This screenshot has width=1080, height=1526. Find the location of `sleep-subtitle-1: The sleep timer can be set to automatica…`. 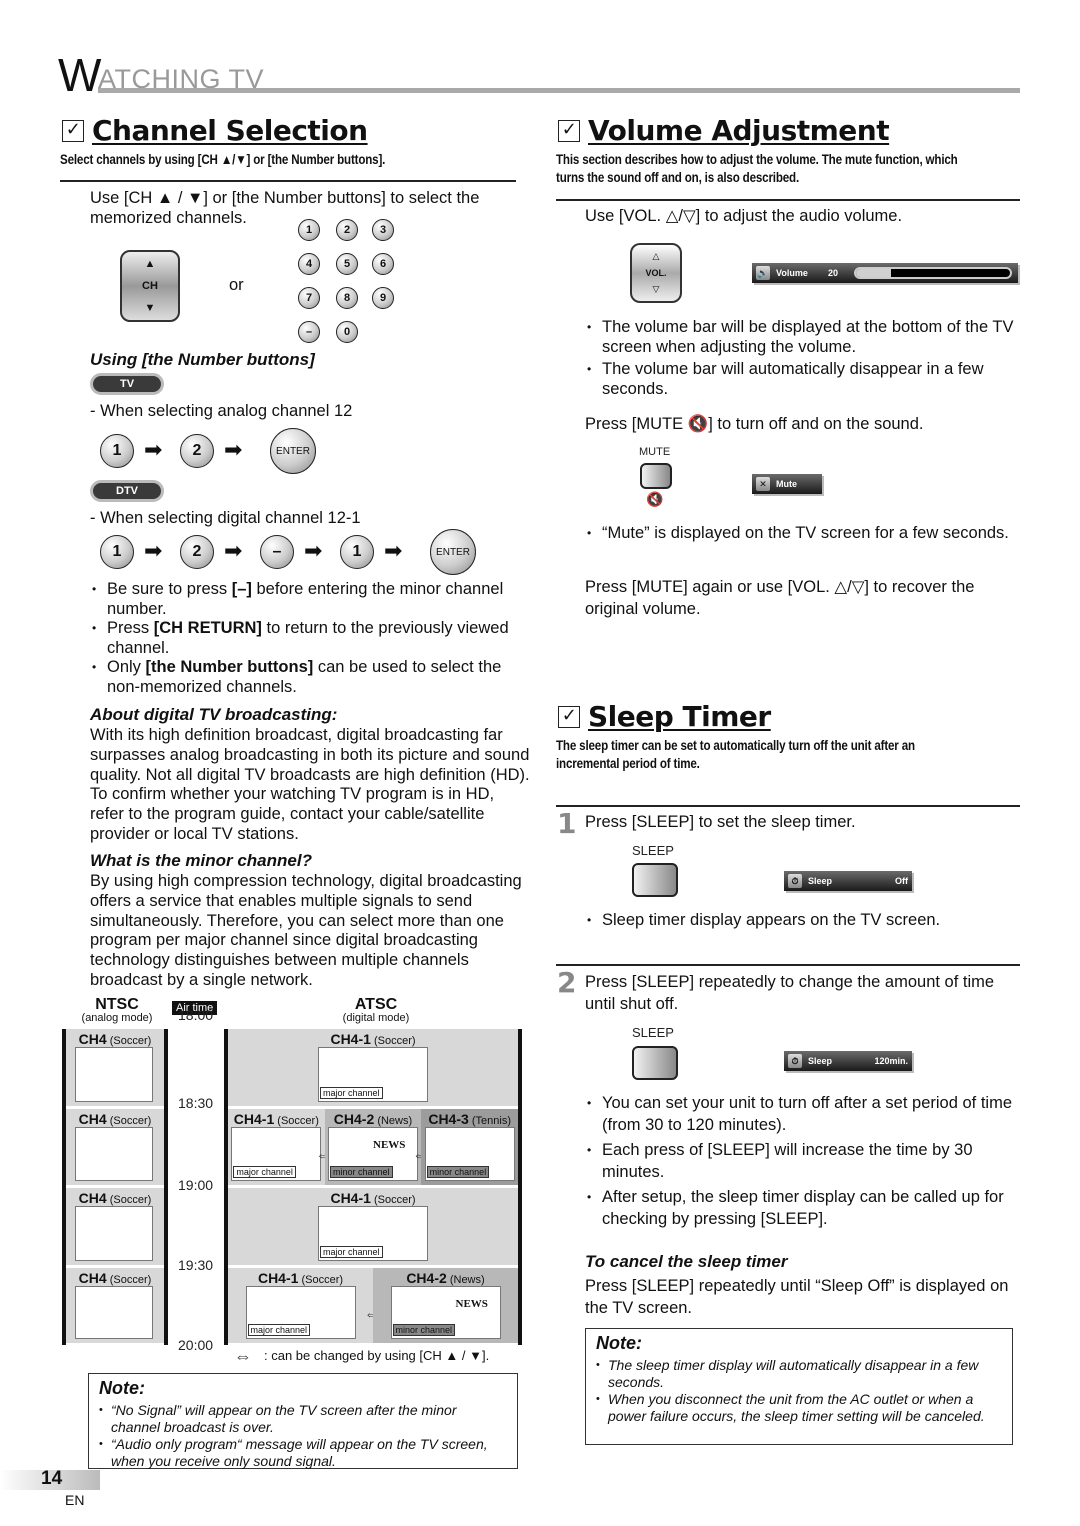

sleep-subtitle-1: The sleep timer can be set to automatica… is located at coordinates (735, 745).